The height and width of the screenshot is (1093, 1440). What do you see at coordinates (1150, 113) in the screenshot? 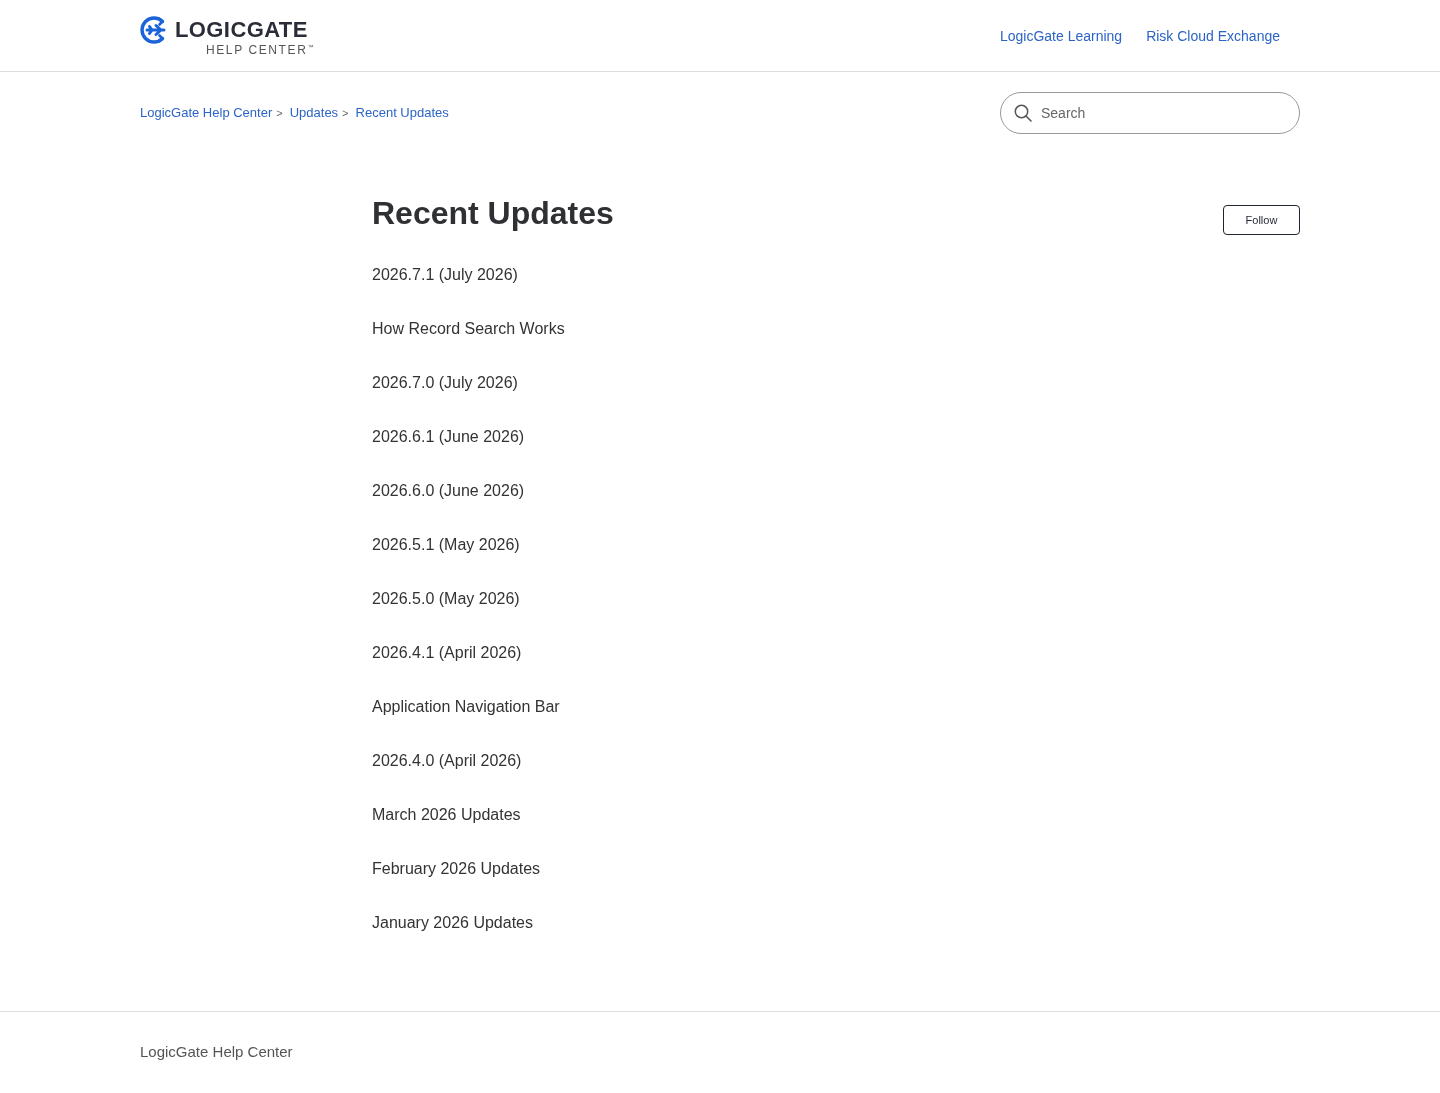
I see `search-field: Search` at bounding box center [1150, 113].